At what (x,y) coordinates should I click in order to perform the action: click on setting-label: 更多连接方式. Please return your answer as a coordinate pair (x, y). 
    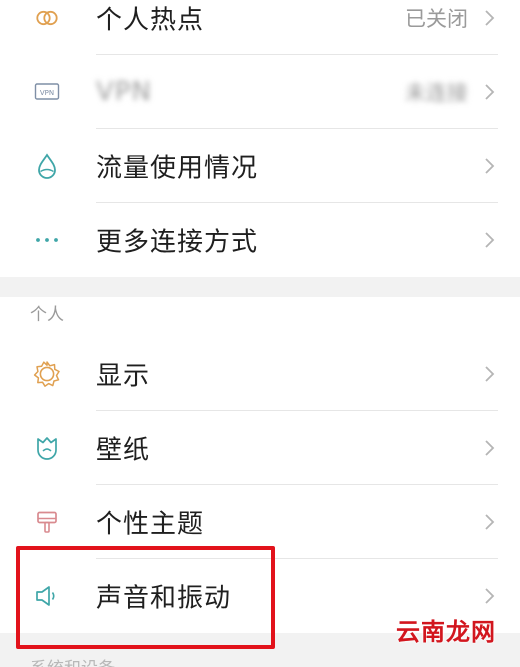
    Looking at the image, I should click on (177, 242).